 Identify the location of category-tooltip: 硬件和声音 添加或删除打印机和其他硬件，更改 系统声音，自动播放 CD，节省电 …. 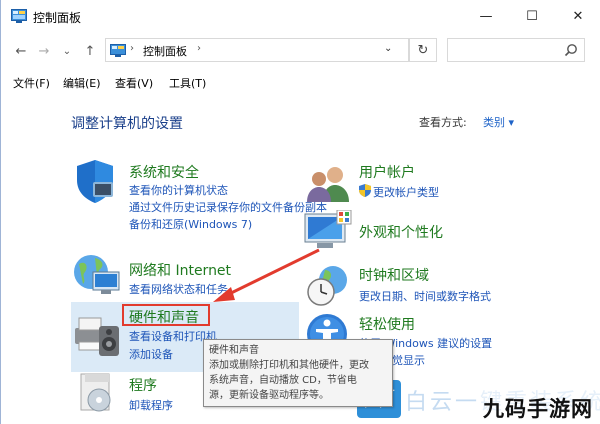
(298, 373).